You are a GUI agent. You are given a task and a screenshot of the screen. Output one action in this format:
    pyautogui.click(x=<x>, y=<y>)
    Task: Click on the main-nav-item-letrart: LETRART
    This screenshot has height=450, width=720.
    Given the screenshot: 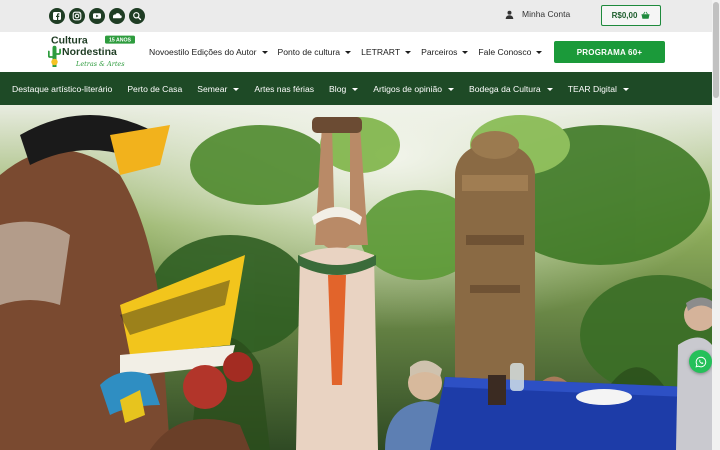 What is the action you would take?
    pyautogui.click(x=386, y=52)
    